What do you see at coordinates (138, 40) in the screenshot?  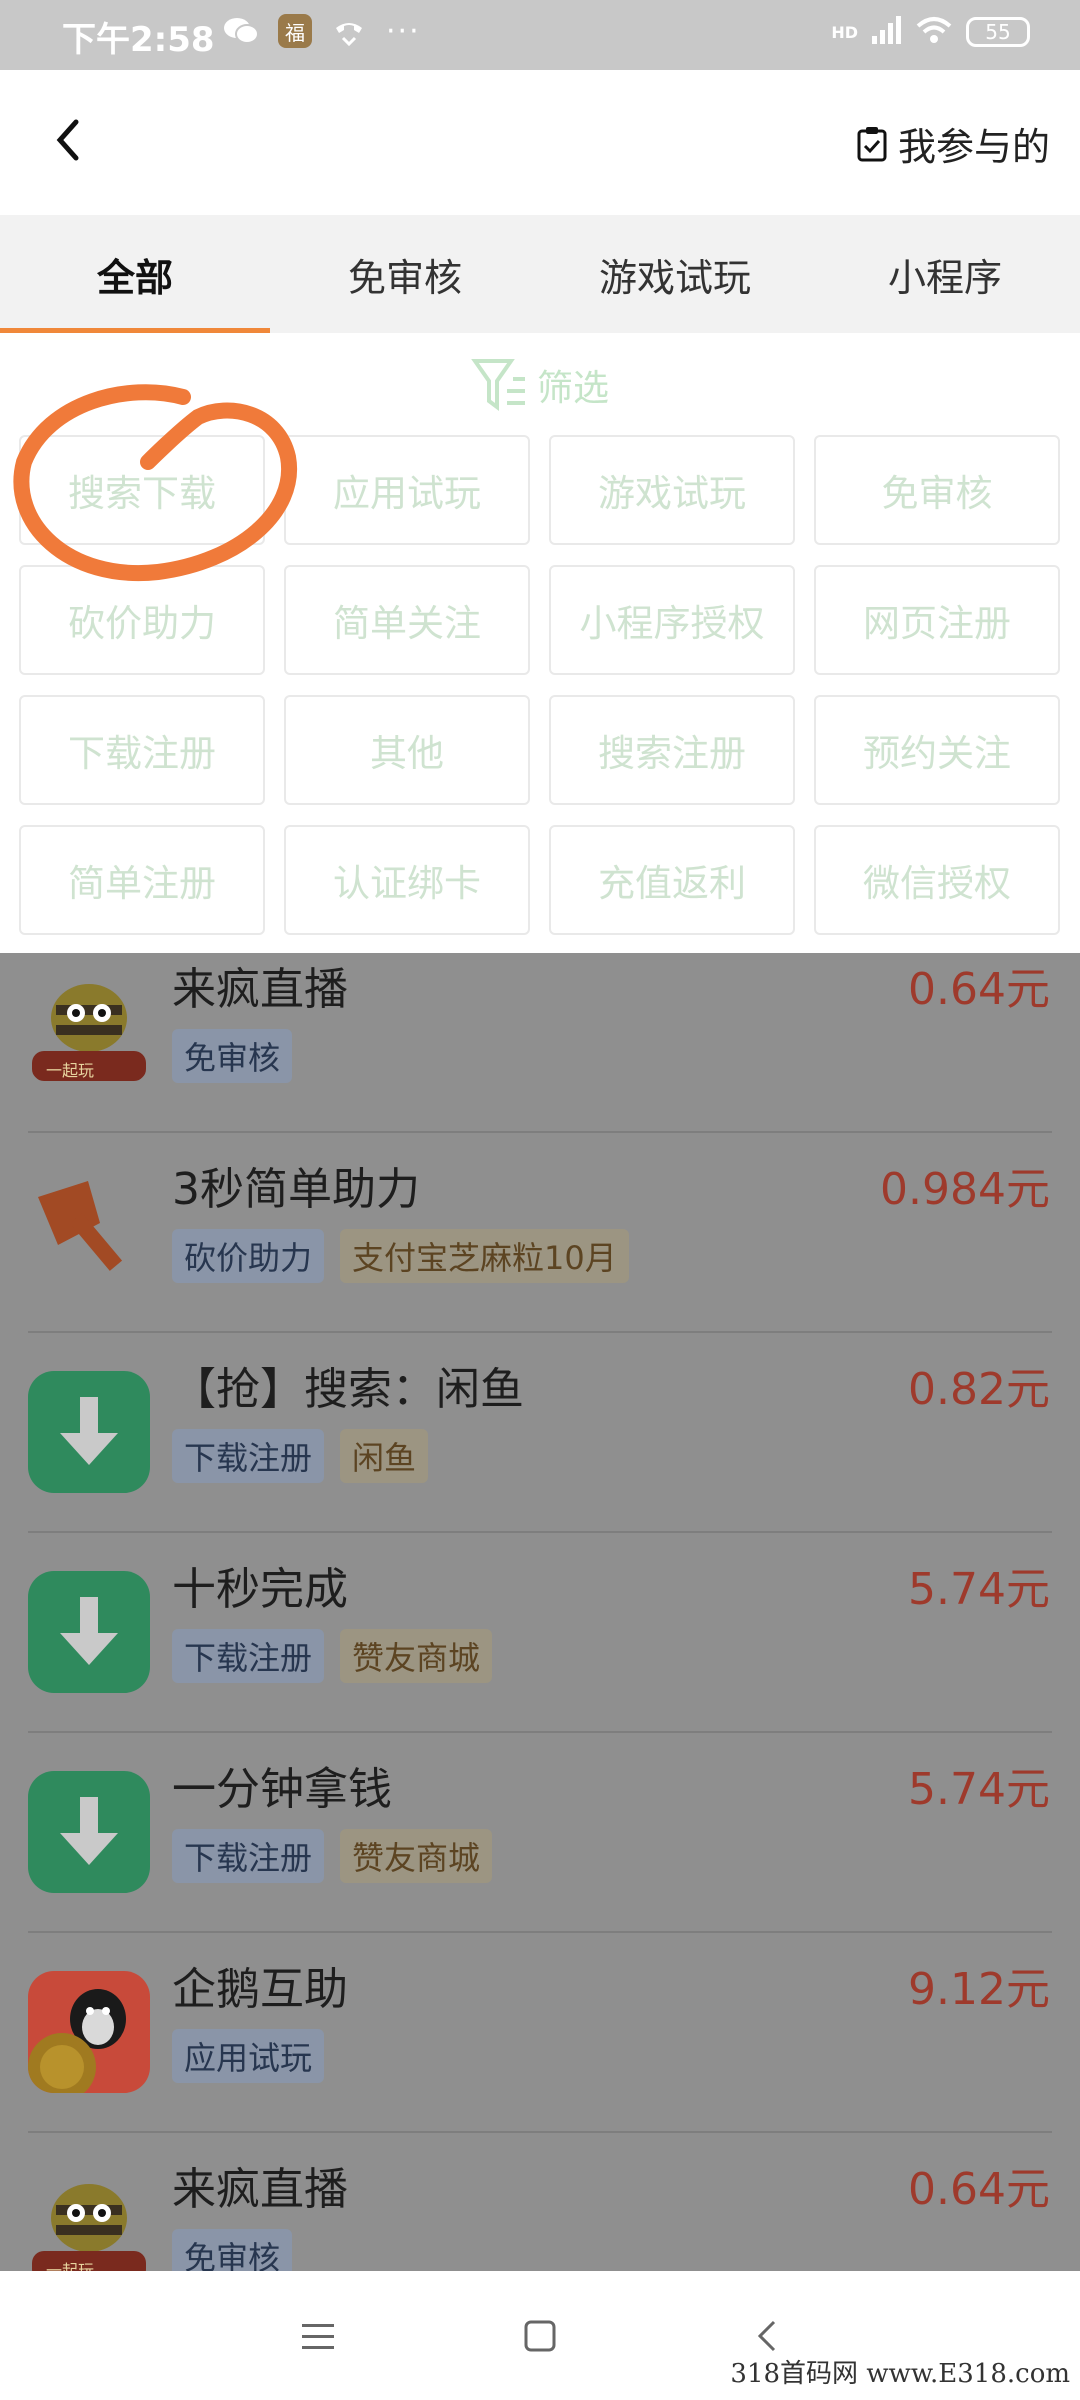 I see `status-time: 下午2:58` at bounding box center [138, 40].